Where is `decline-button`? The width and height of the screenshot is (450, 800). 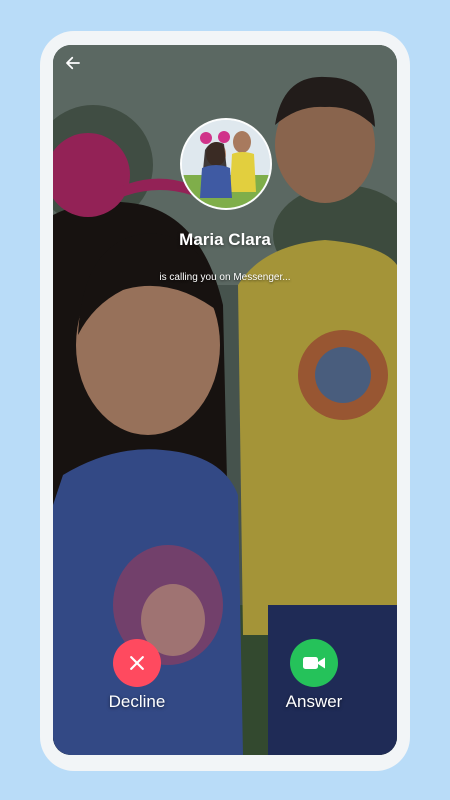
decline-button is located at coordinates (137, 663).